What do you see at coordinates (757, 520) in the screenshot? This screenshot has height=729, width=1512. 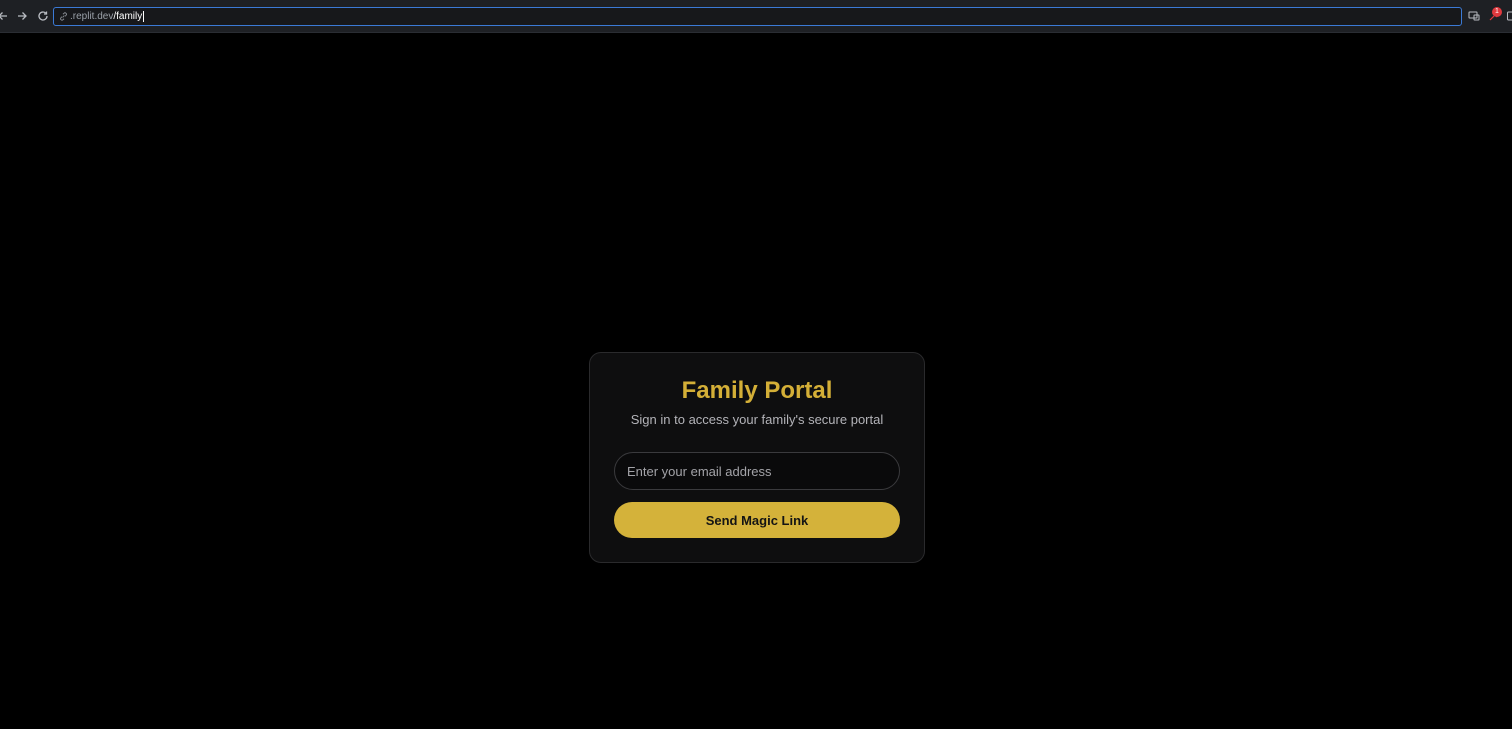 I see `send-magic-link-button: Send Magic Link` at bounding box center [757, 520].